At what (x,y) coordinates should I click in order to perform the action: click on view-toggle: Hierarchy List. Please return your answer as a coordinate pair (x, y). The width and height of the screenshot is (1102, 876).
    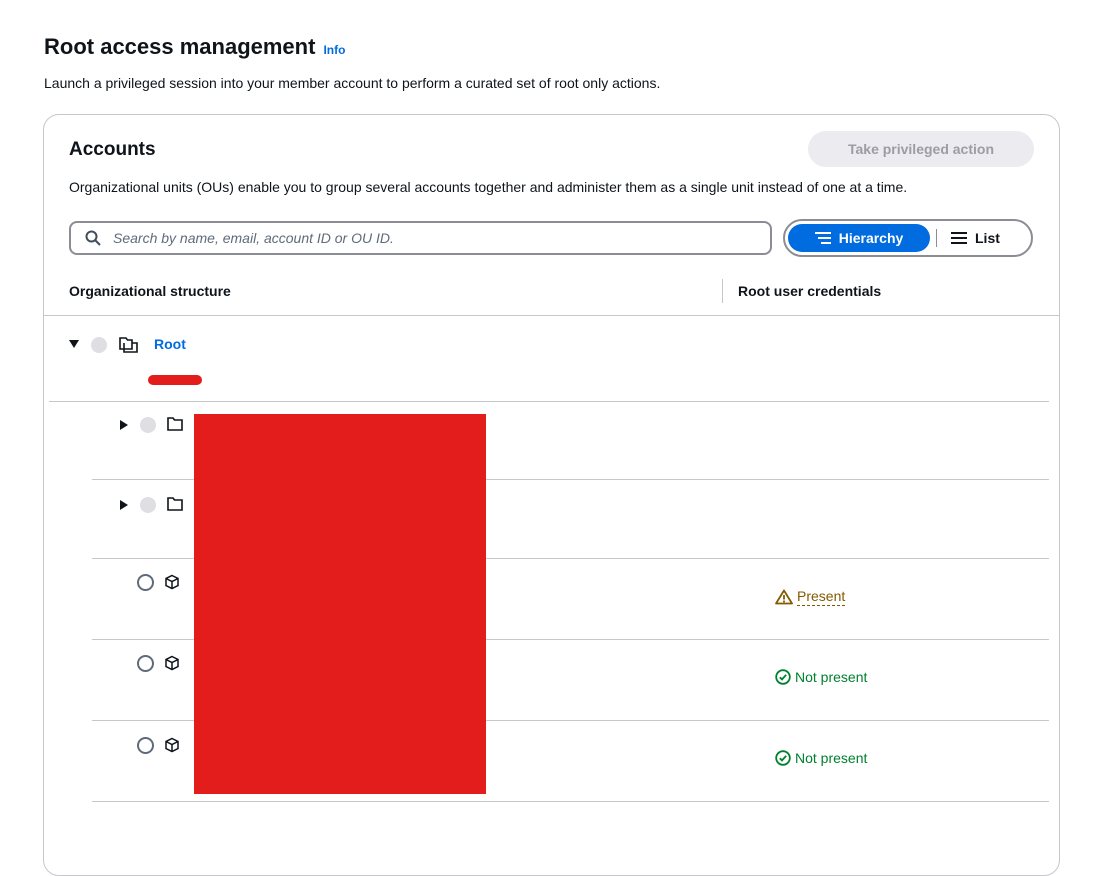
    Looking at the image, I should click on (908, 238).